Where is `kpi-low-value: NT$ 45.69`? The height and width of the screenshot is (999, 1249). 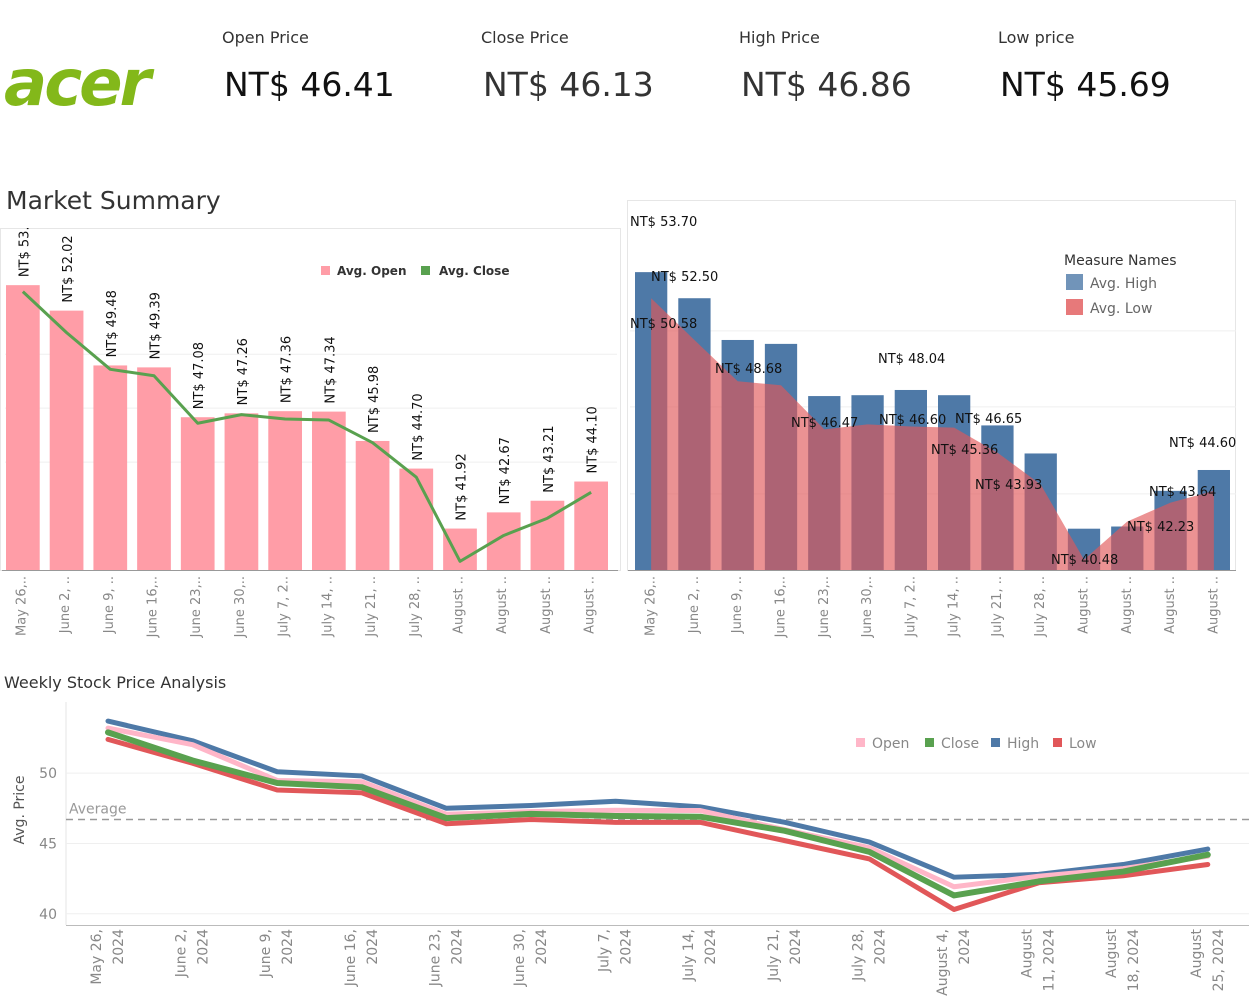
kpi-low-value: NT$ 45.69 is located at coordinates (1085, 84).